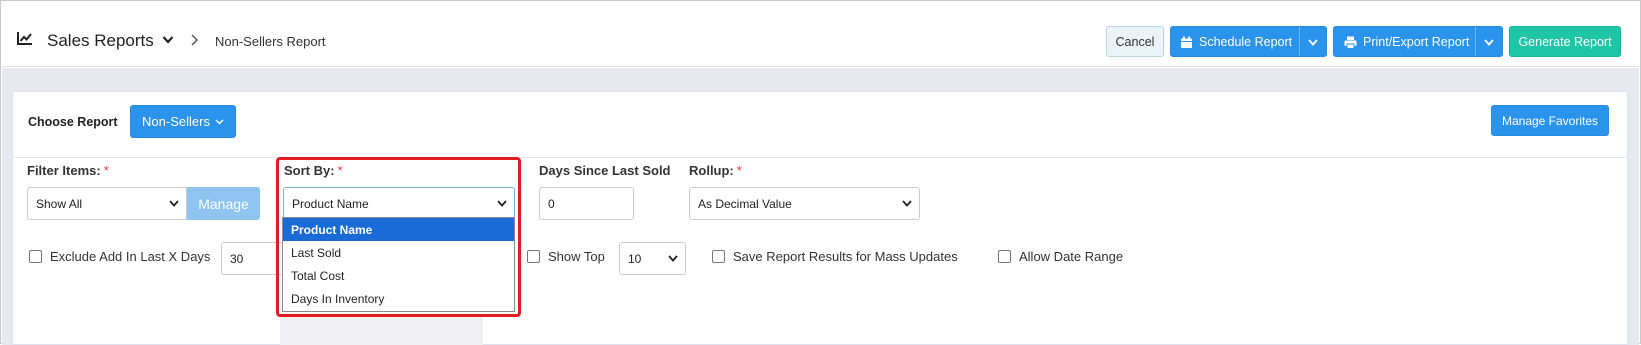 The width and height of the screenshot is (1641, 345). Describe the element at coordinates (576, 256) in the screenshot. I see `show-top-label: Show Top` at that location.